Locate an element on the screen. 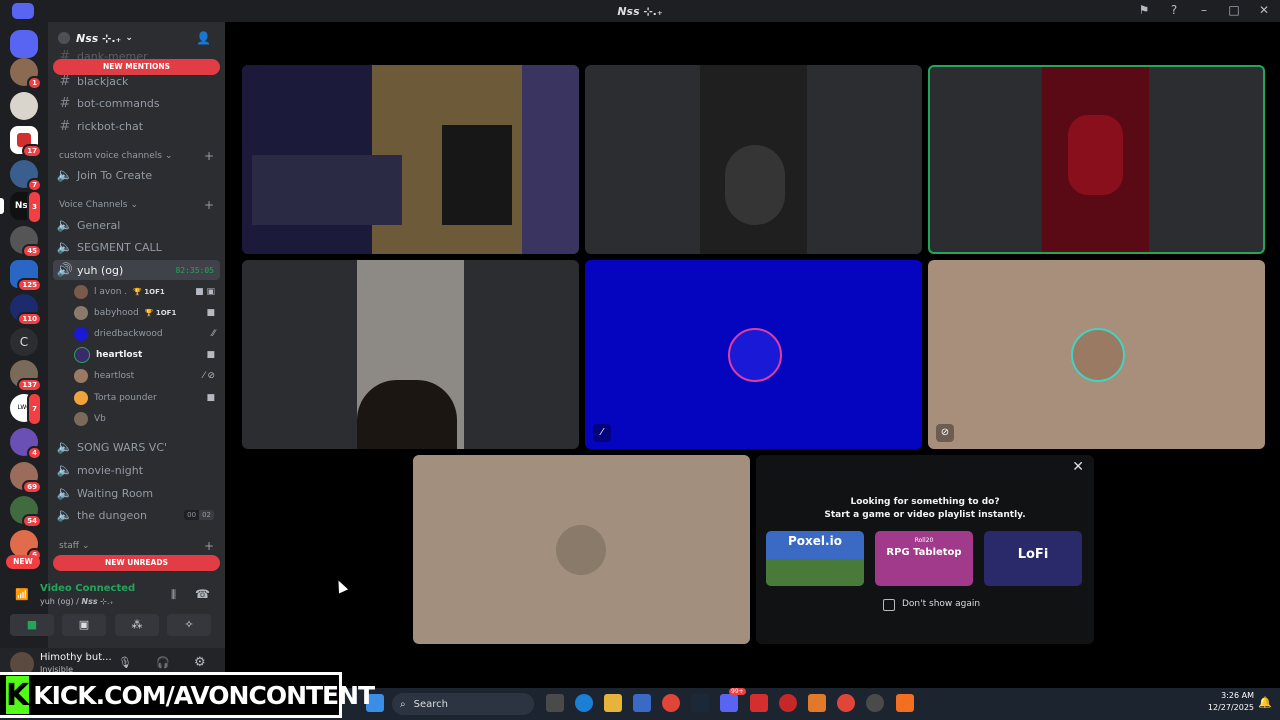  user-tile is located at coordinates (581, 549).